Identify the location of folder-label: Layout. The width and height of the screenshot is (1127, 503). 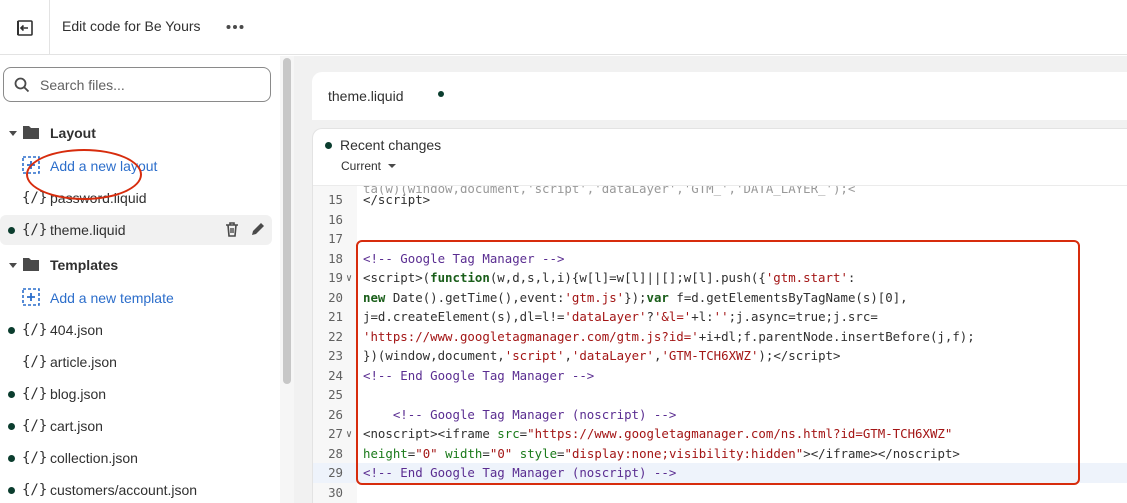
(73, 133).